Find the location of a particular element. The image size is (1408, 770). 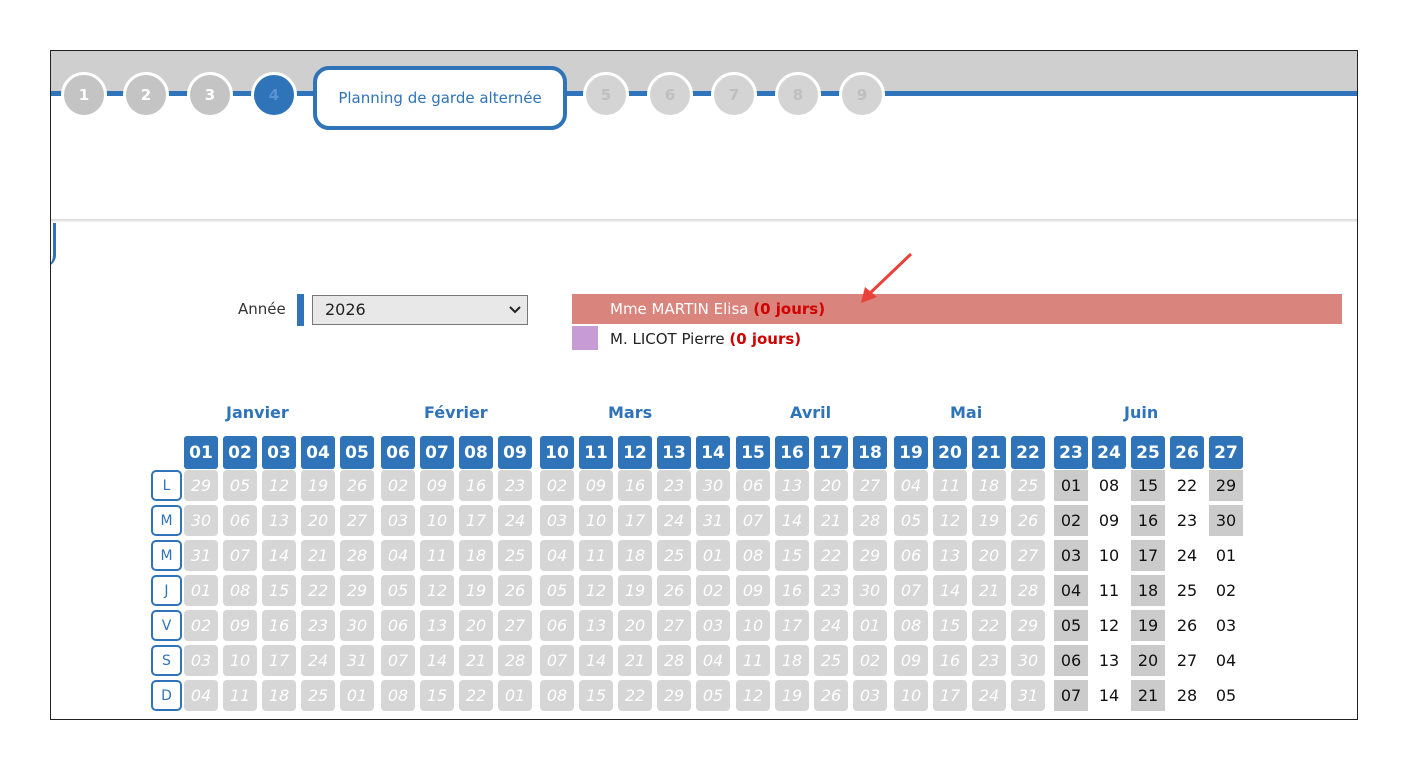

calendar-day: 31 is located at coordinates (1028, 695).